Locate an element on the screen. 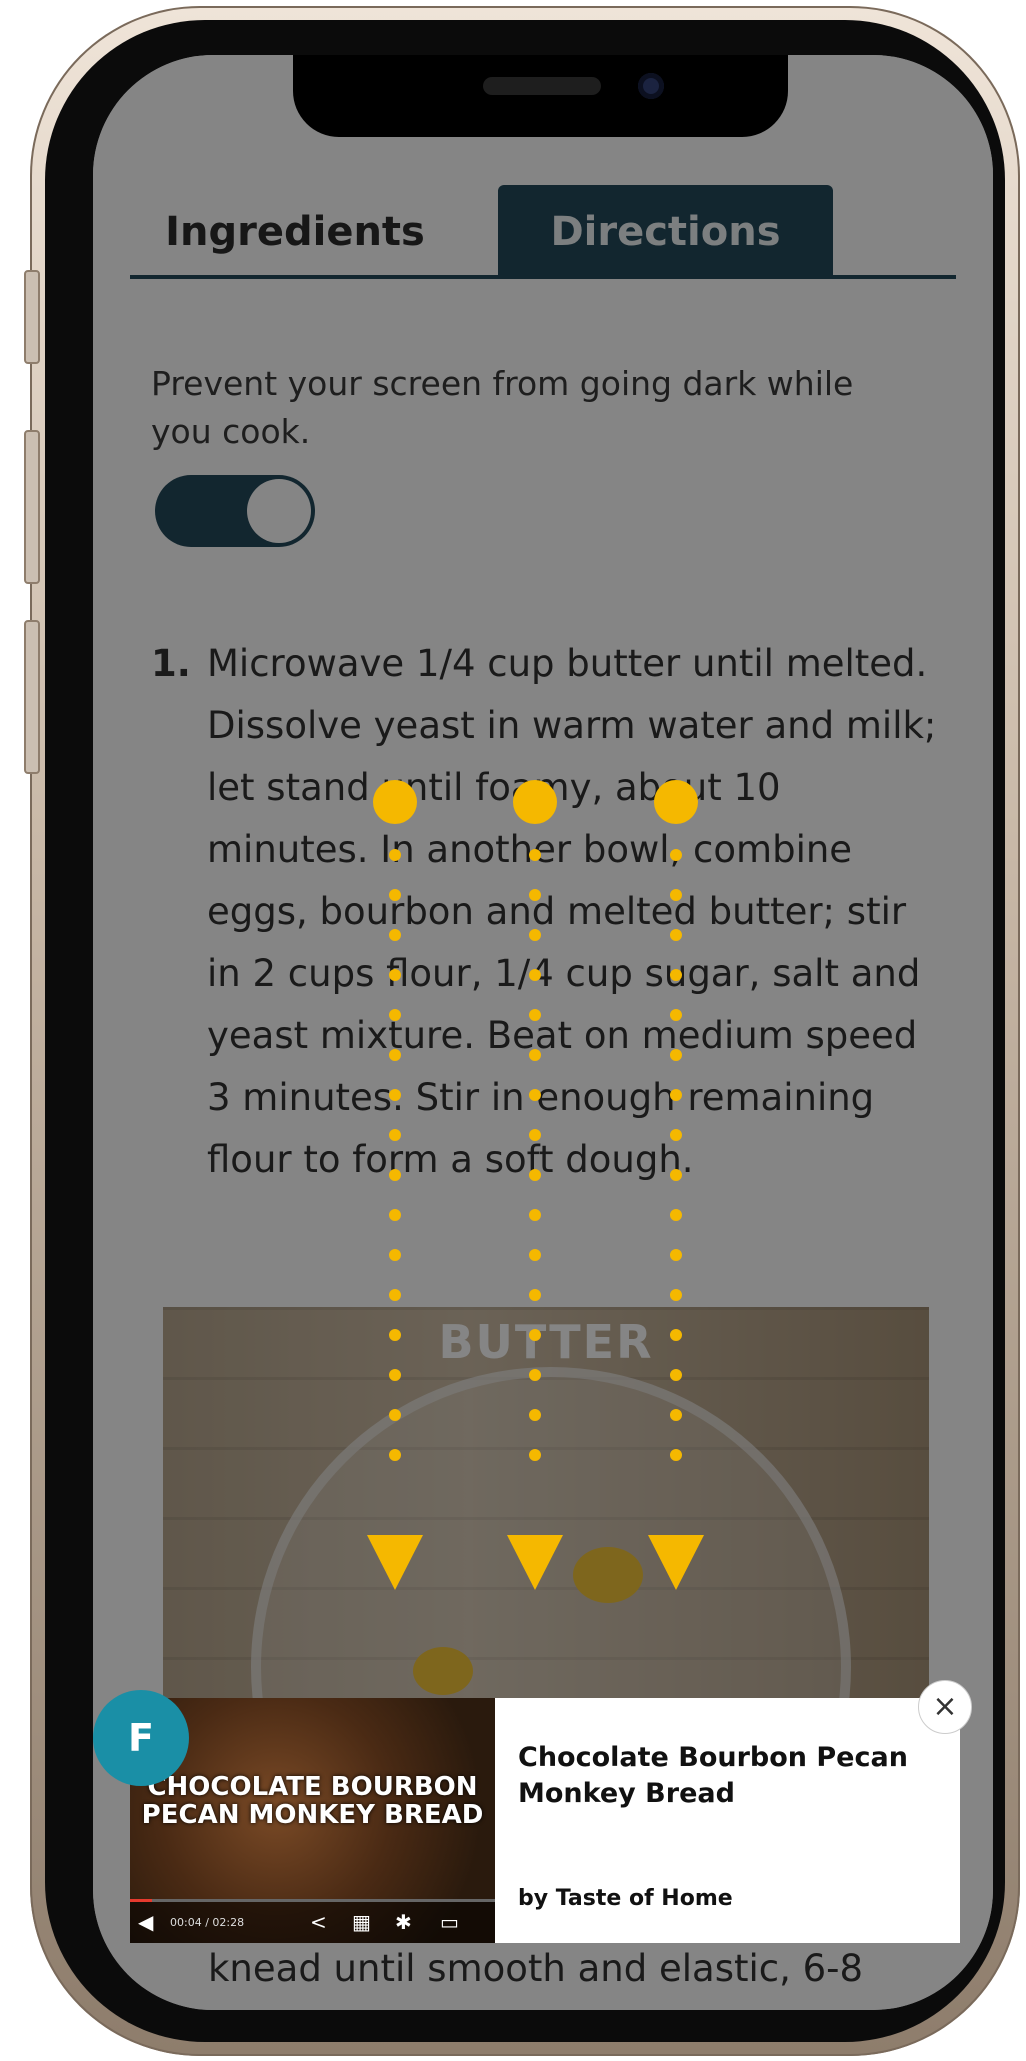 The width and height of the screenshot is (1026, 2061). speaker-grille is located at coordinates (542, 86).